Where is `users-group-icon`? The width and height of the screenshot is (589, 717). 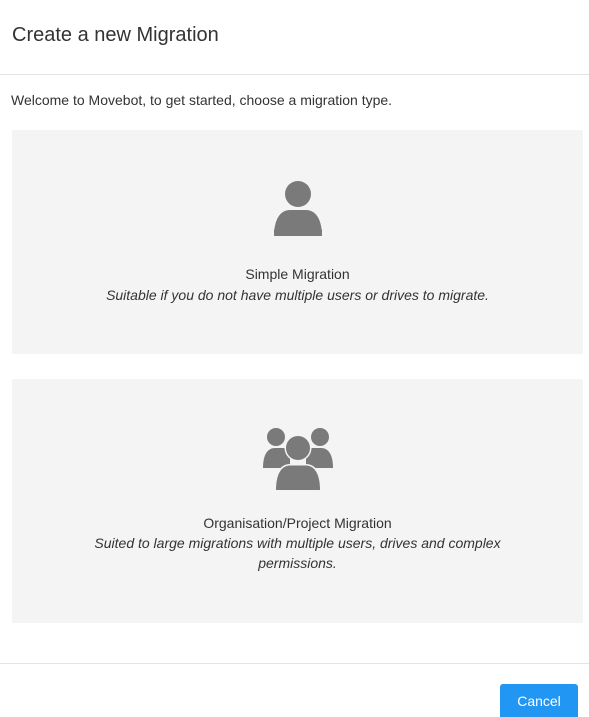 users-group-icon is located at coordinates (297, 459).